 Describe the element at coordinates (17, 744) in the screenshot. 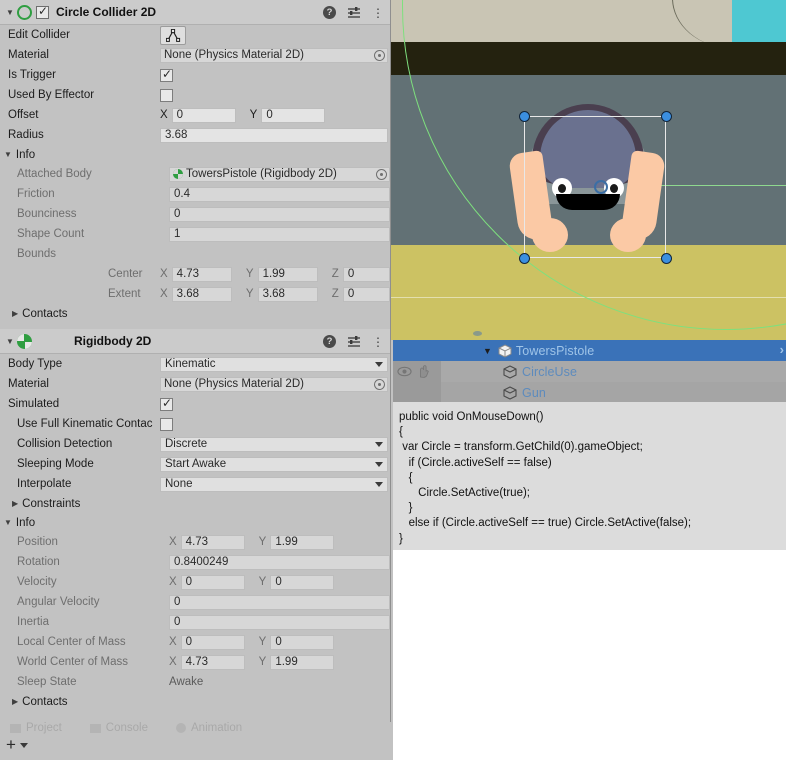

I see `add-asset-button: +` at that location.